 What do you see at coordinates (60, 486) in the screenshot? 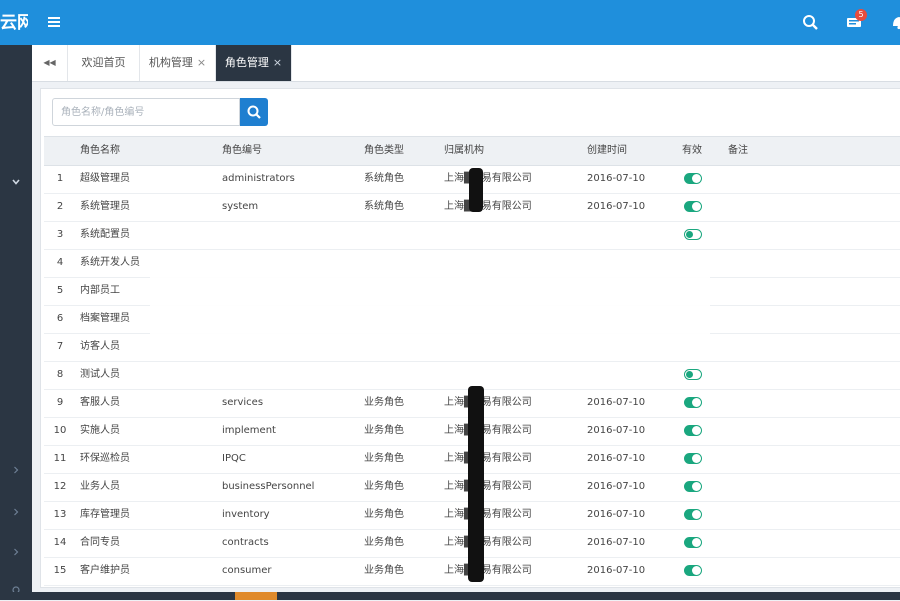
I see `row-index: 12` at bounding box center [60, 486].